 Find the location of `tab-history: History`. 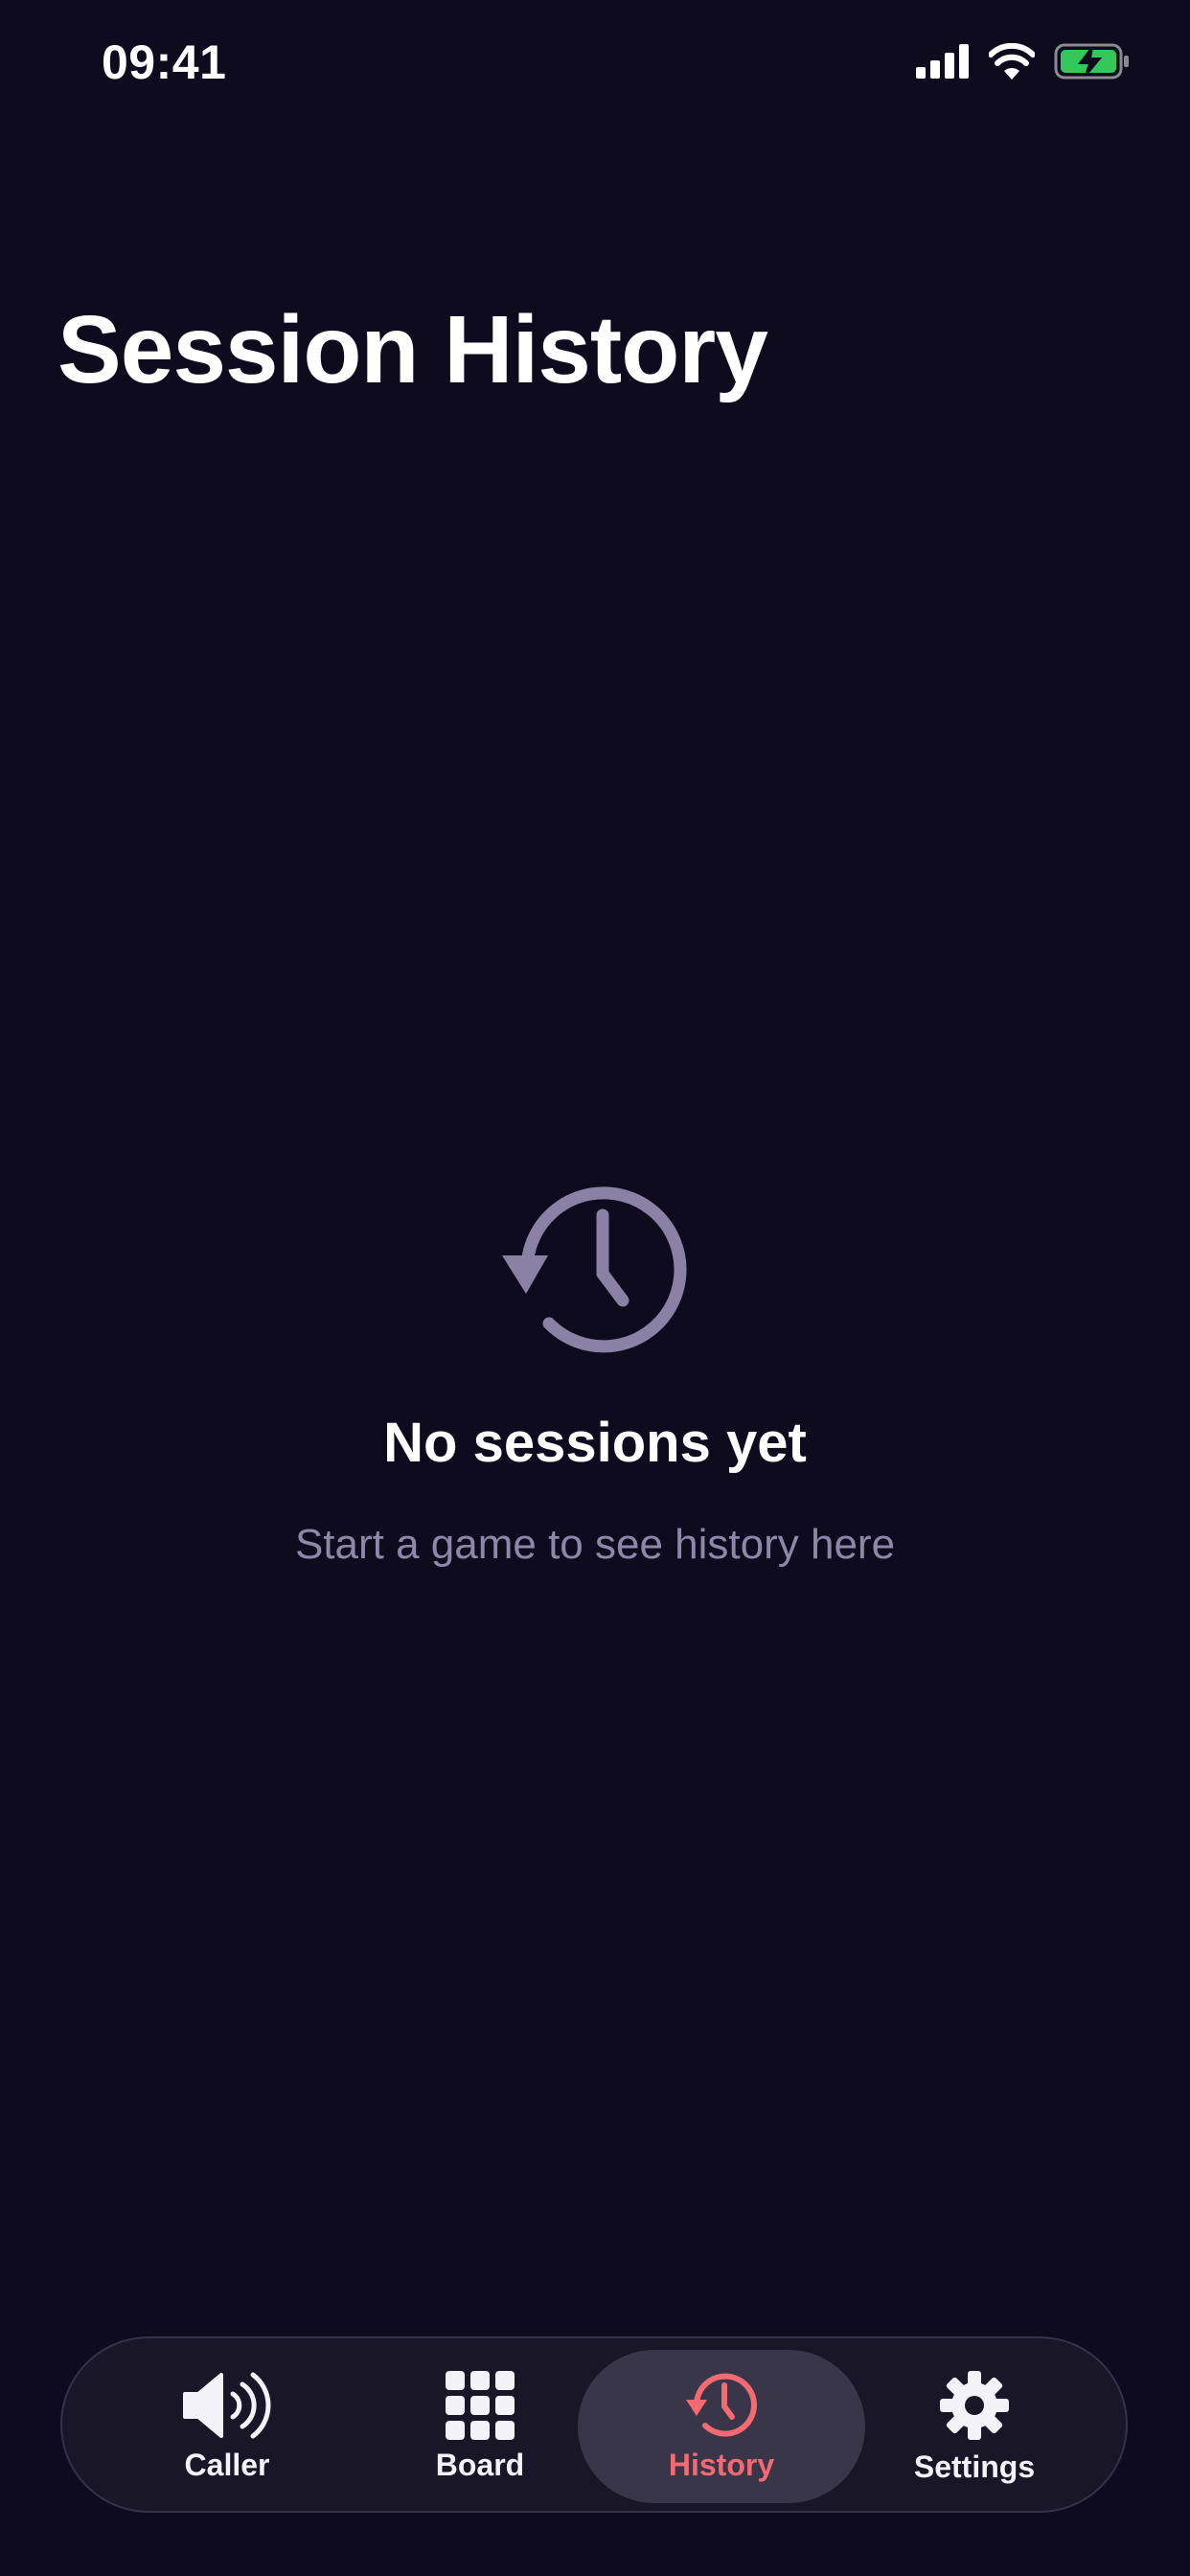

tab-history: History is located at coordinates (722, 2426).